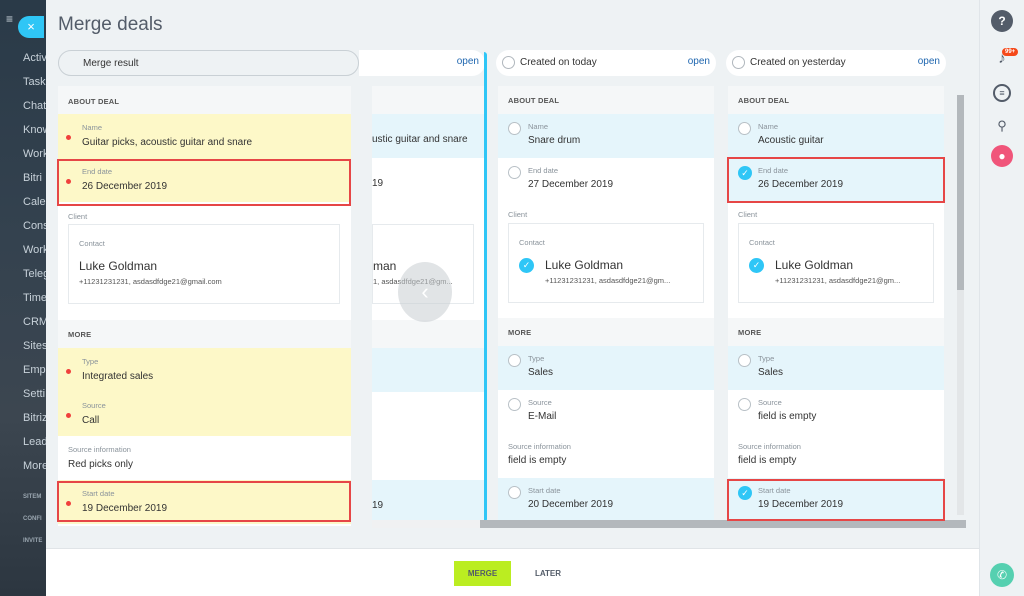 Image resolution: width=1024 pixels, height=596 pixels. What do you see at coordinates (34, 202) in the screenshot?
I see `bg-menu-item: Cale` at bounding box center [34, 202].